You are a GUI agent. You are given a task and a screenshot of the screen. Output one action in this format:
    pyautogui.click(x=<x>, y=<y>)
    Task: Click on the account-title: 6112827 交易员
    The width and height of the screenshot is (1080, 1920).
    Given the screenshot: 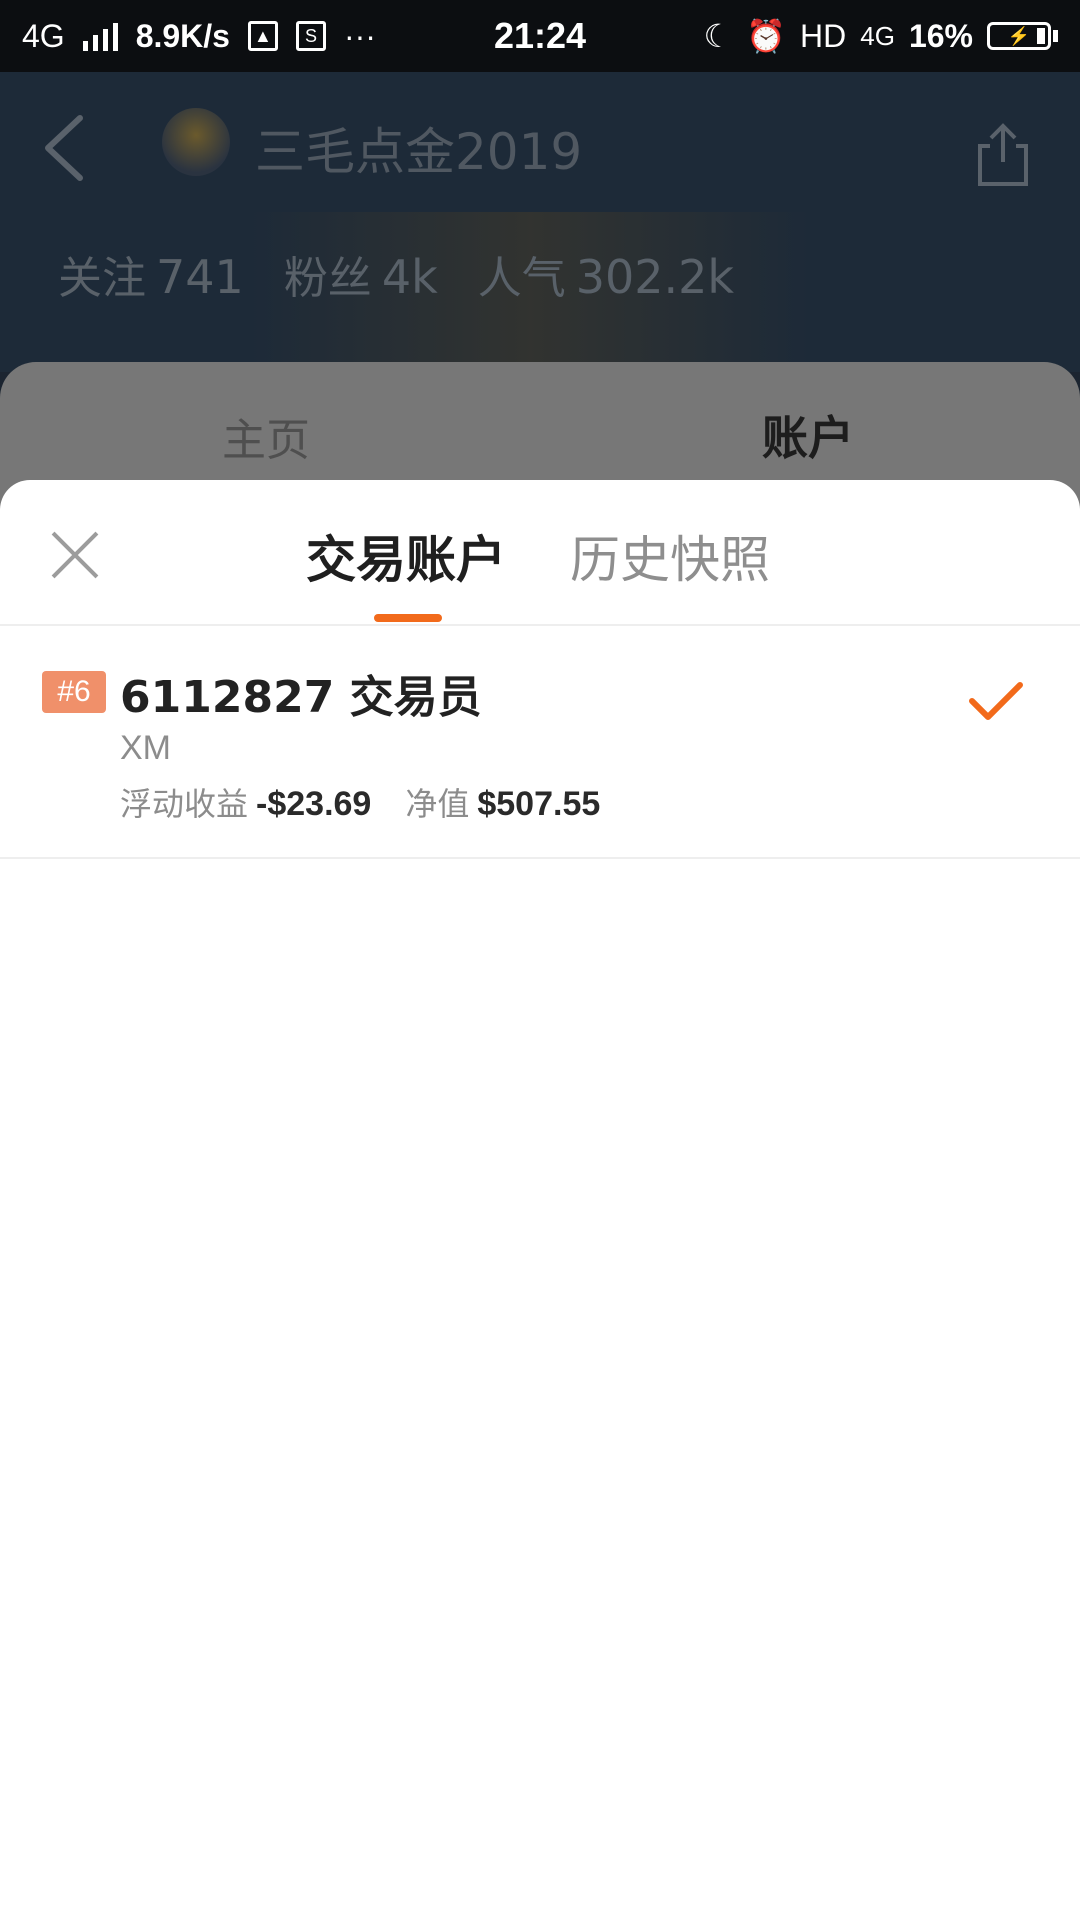 What is the action you would take?
    pyautogui.click(x=301, y=697)
    